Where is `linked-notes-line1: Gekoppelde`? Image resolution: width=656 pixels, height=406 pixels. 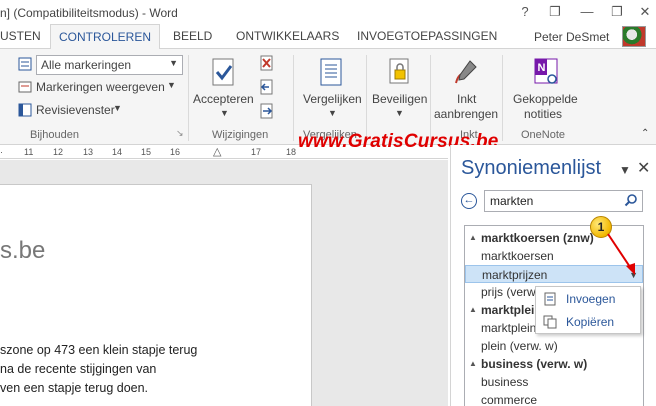 linked-notes-line1: Gekoppelde is located at coordinates (545, 99).